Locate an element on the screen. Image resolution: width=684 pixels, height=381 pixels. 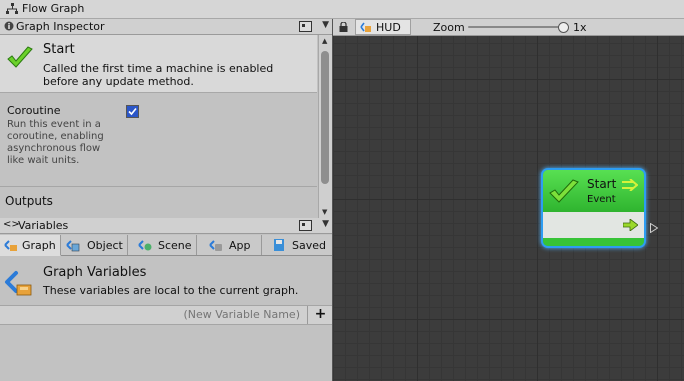
window-title: Flow Graph is located at coordinates (53, 8).